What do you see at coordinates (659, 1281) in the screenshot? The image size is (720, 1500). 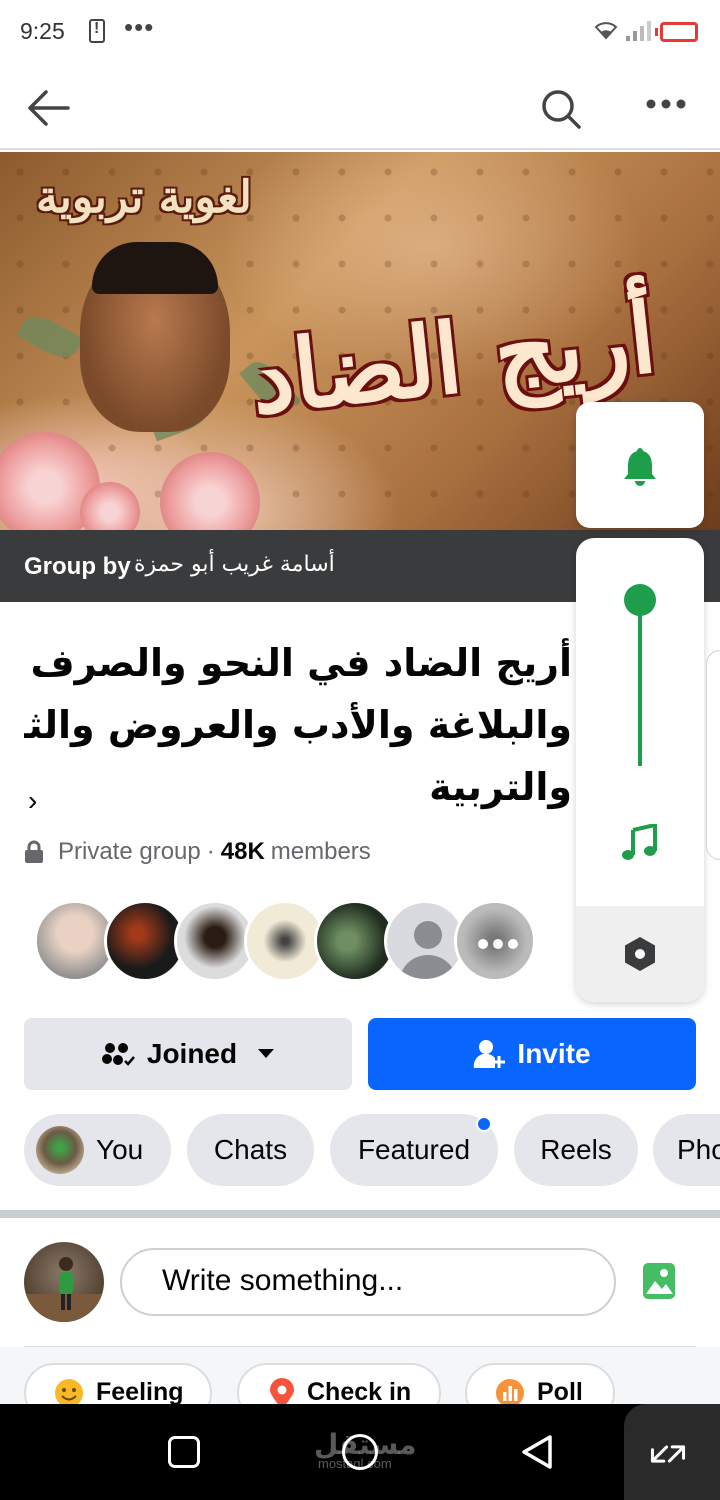 I see `photo-icon` at bounding box center [659, 1281].